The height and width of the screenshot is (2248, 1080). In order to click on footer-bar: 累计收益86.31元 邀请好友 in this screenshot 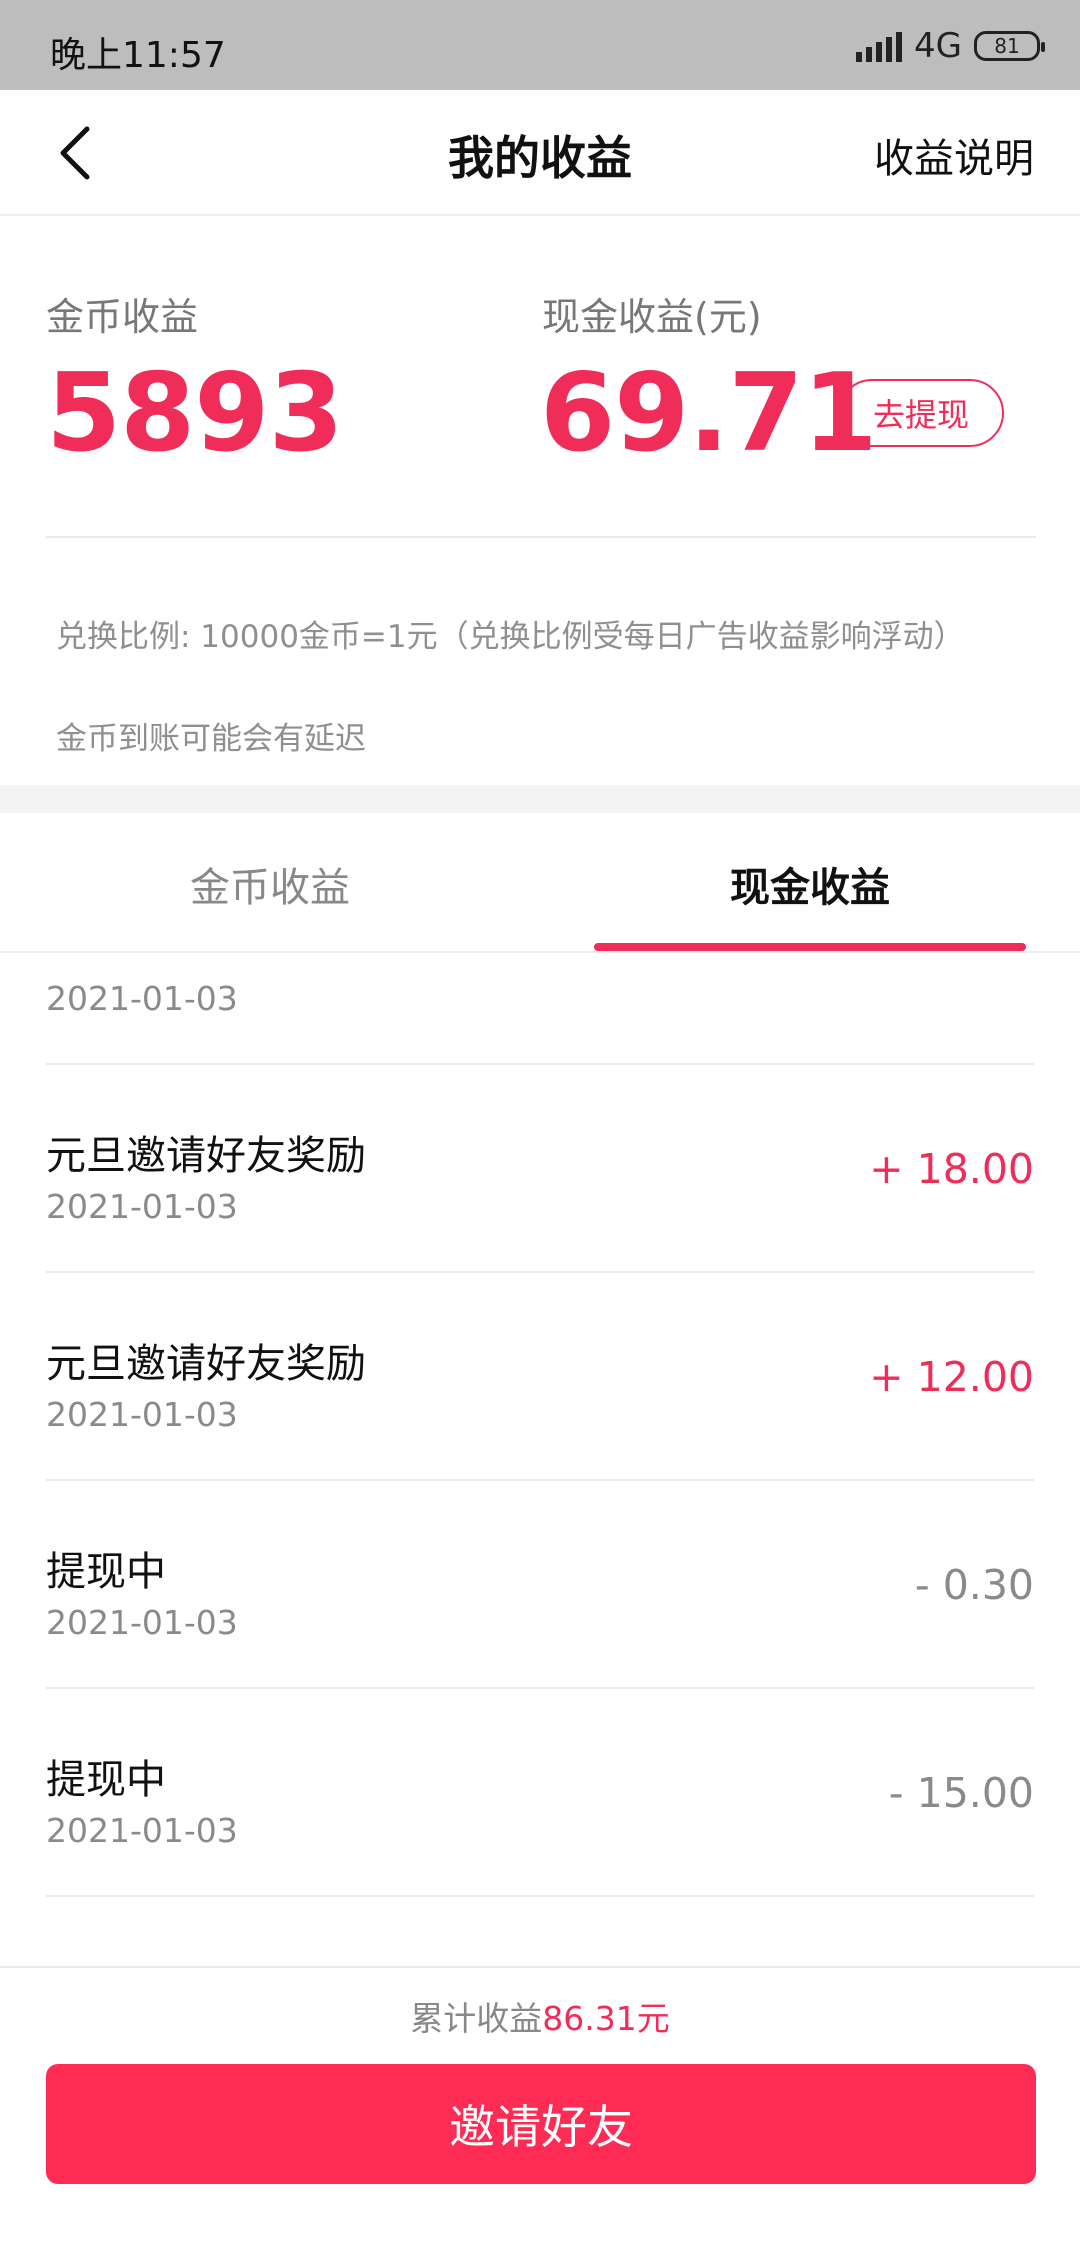, I will do `click(540, 2107)`.